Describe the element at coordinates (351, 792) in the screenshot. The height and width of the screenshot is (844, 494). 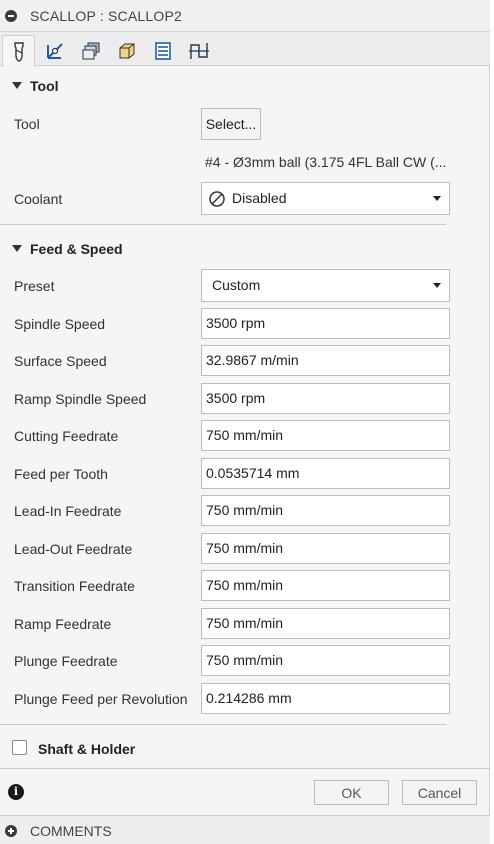
I see `ok-button: OK` at that location.